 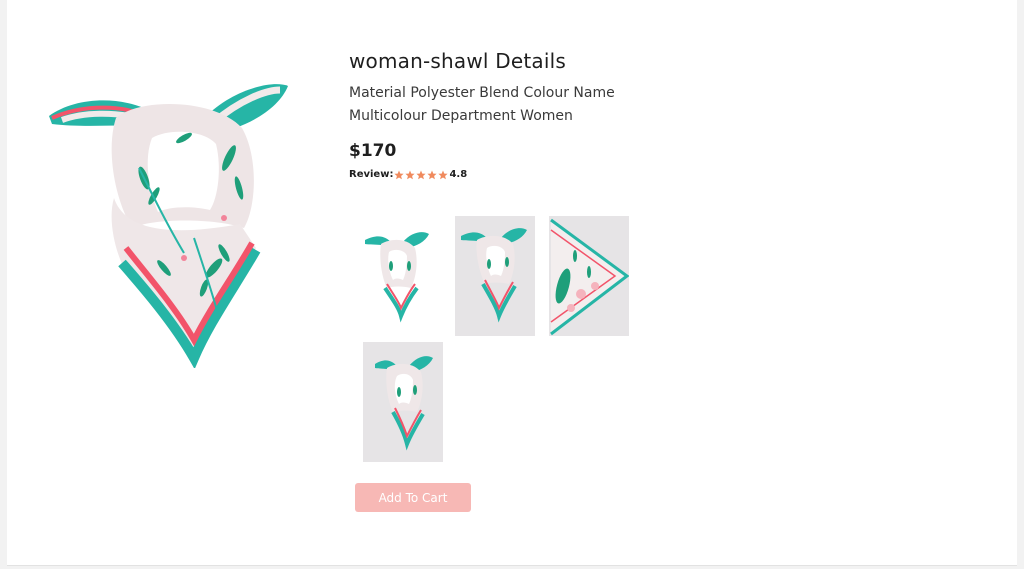 What do you see at coordinates (519, 175) in the screenshot?
I see `product-review: Review: 4.8` at bounding box center [519, 175].